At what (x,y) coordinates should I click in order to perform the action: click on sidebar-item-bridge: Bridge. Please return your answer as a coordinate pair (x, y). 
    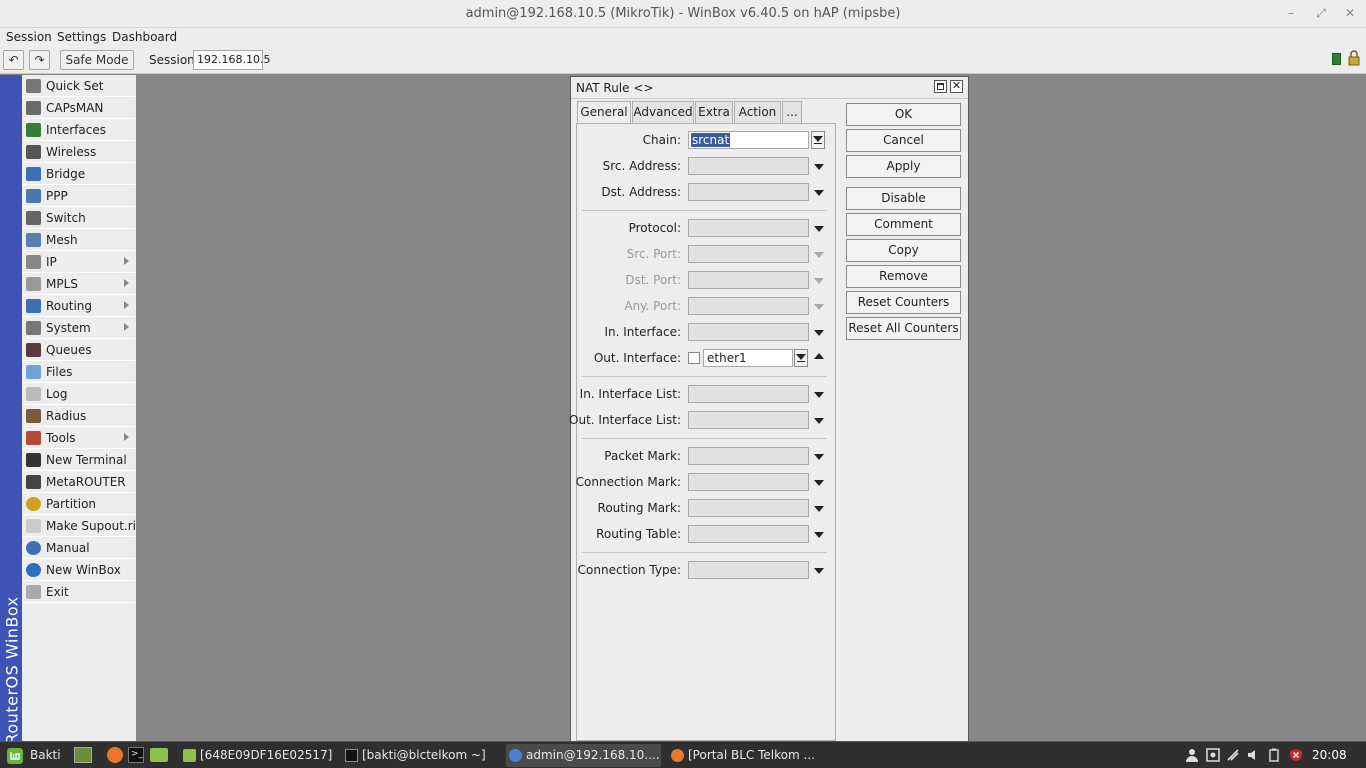
    Looking at the image, I should click on (78, 174).